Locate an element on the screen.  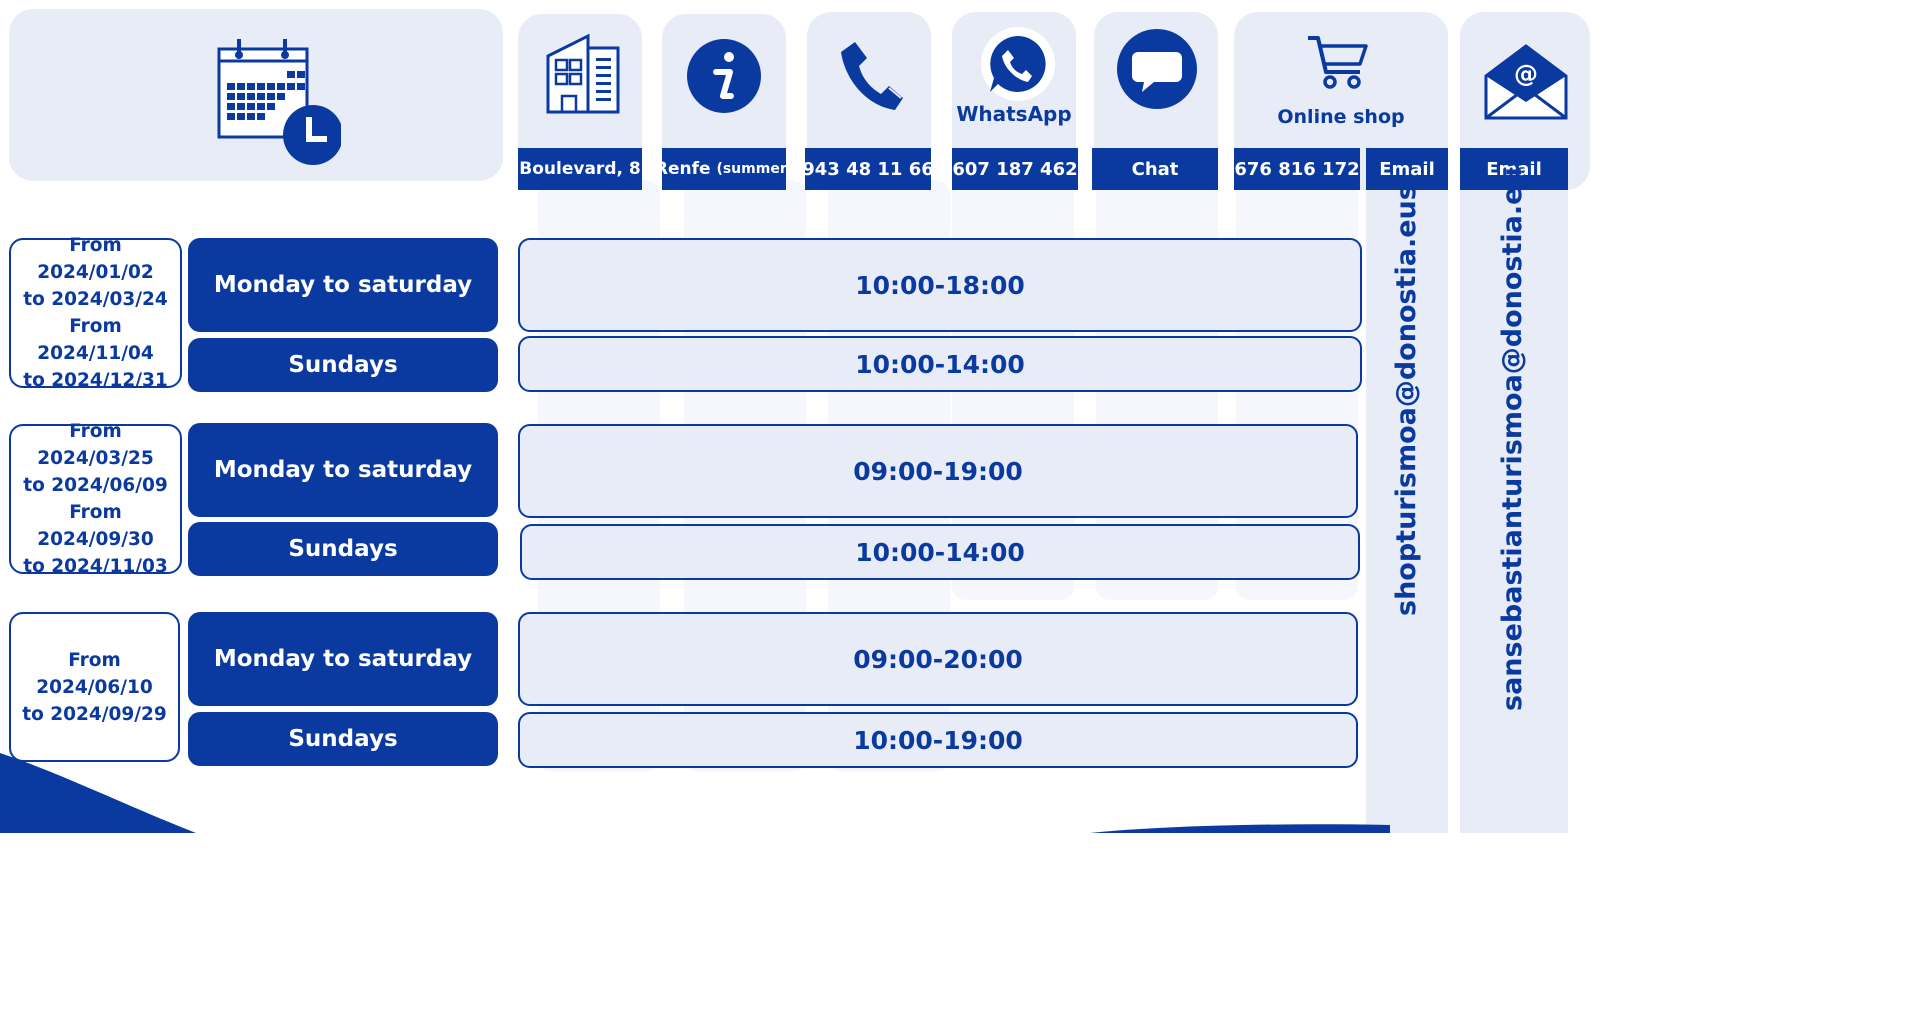
envelope-at-icon: @ is located at coordinates (1526, 82).